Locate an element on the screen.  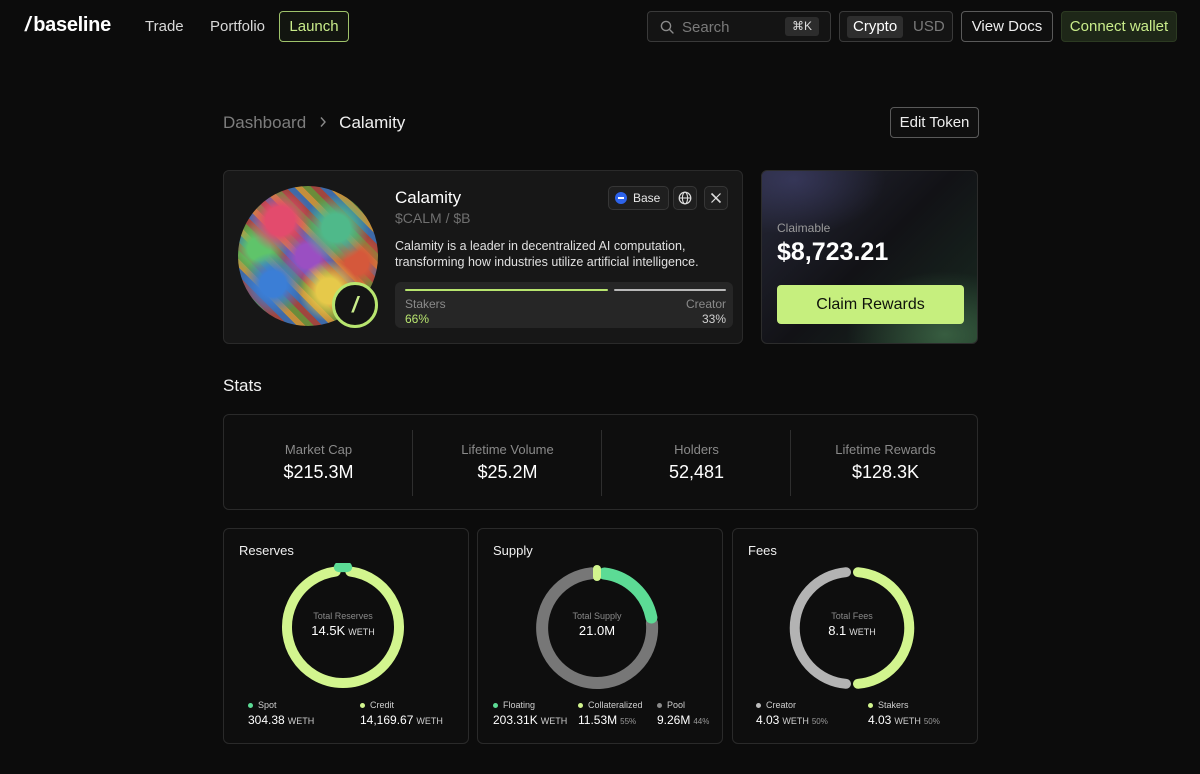
chain-name: Base is located at coordinates (647, 198).